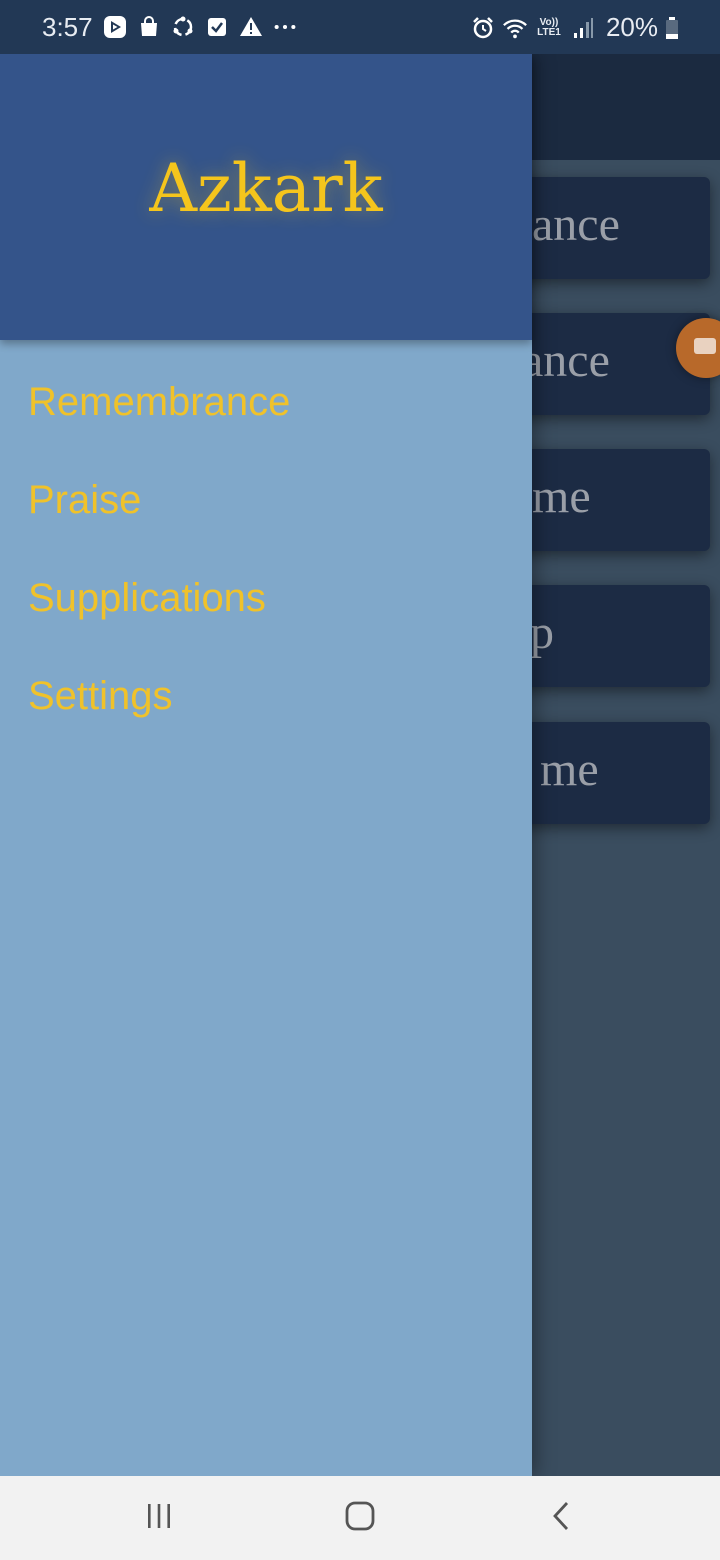 The image size is (720, 1560). Describe the element at coordinates (149, 27) in the screenshot. I see `shopping-bag-icon` at that location.